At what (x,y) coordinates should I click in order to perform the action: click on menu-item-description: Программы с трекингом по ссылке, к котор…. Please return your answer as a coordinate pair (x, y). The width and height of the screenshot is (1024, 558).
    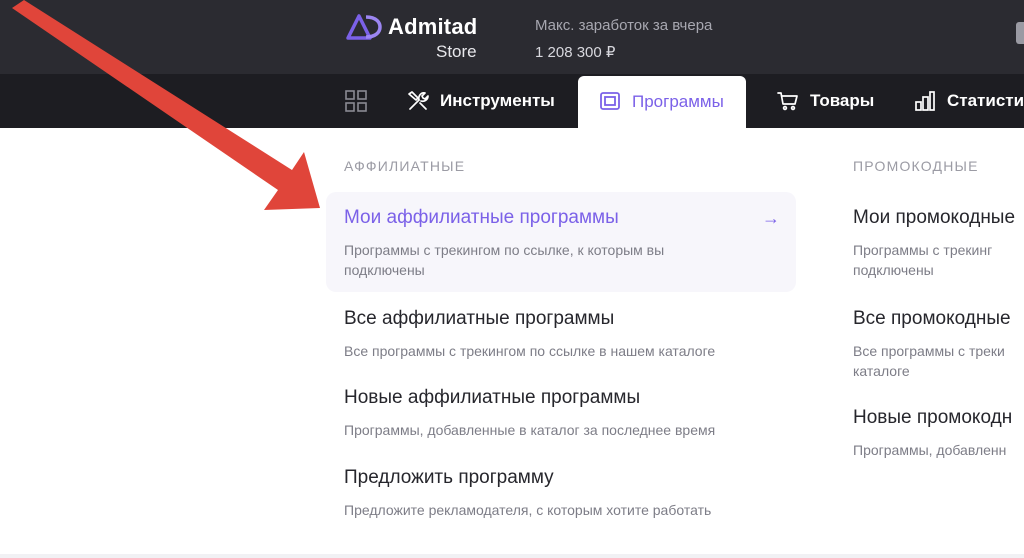
    Looking at the image, I should click on (504, 260).